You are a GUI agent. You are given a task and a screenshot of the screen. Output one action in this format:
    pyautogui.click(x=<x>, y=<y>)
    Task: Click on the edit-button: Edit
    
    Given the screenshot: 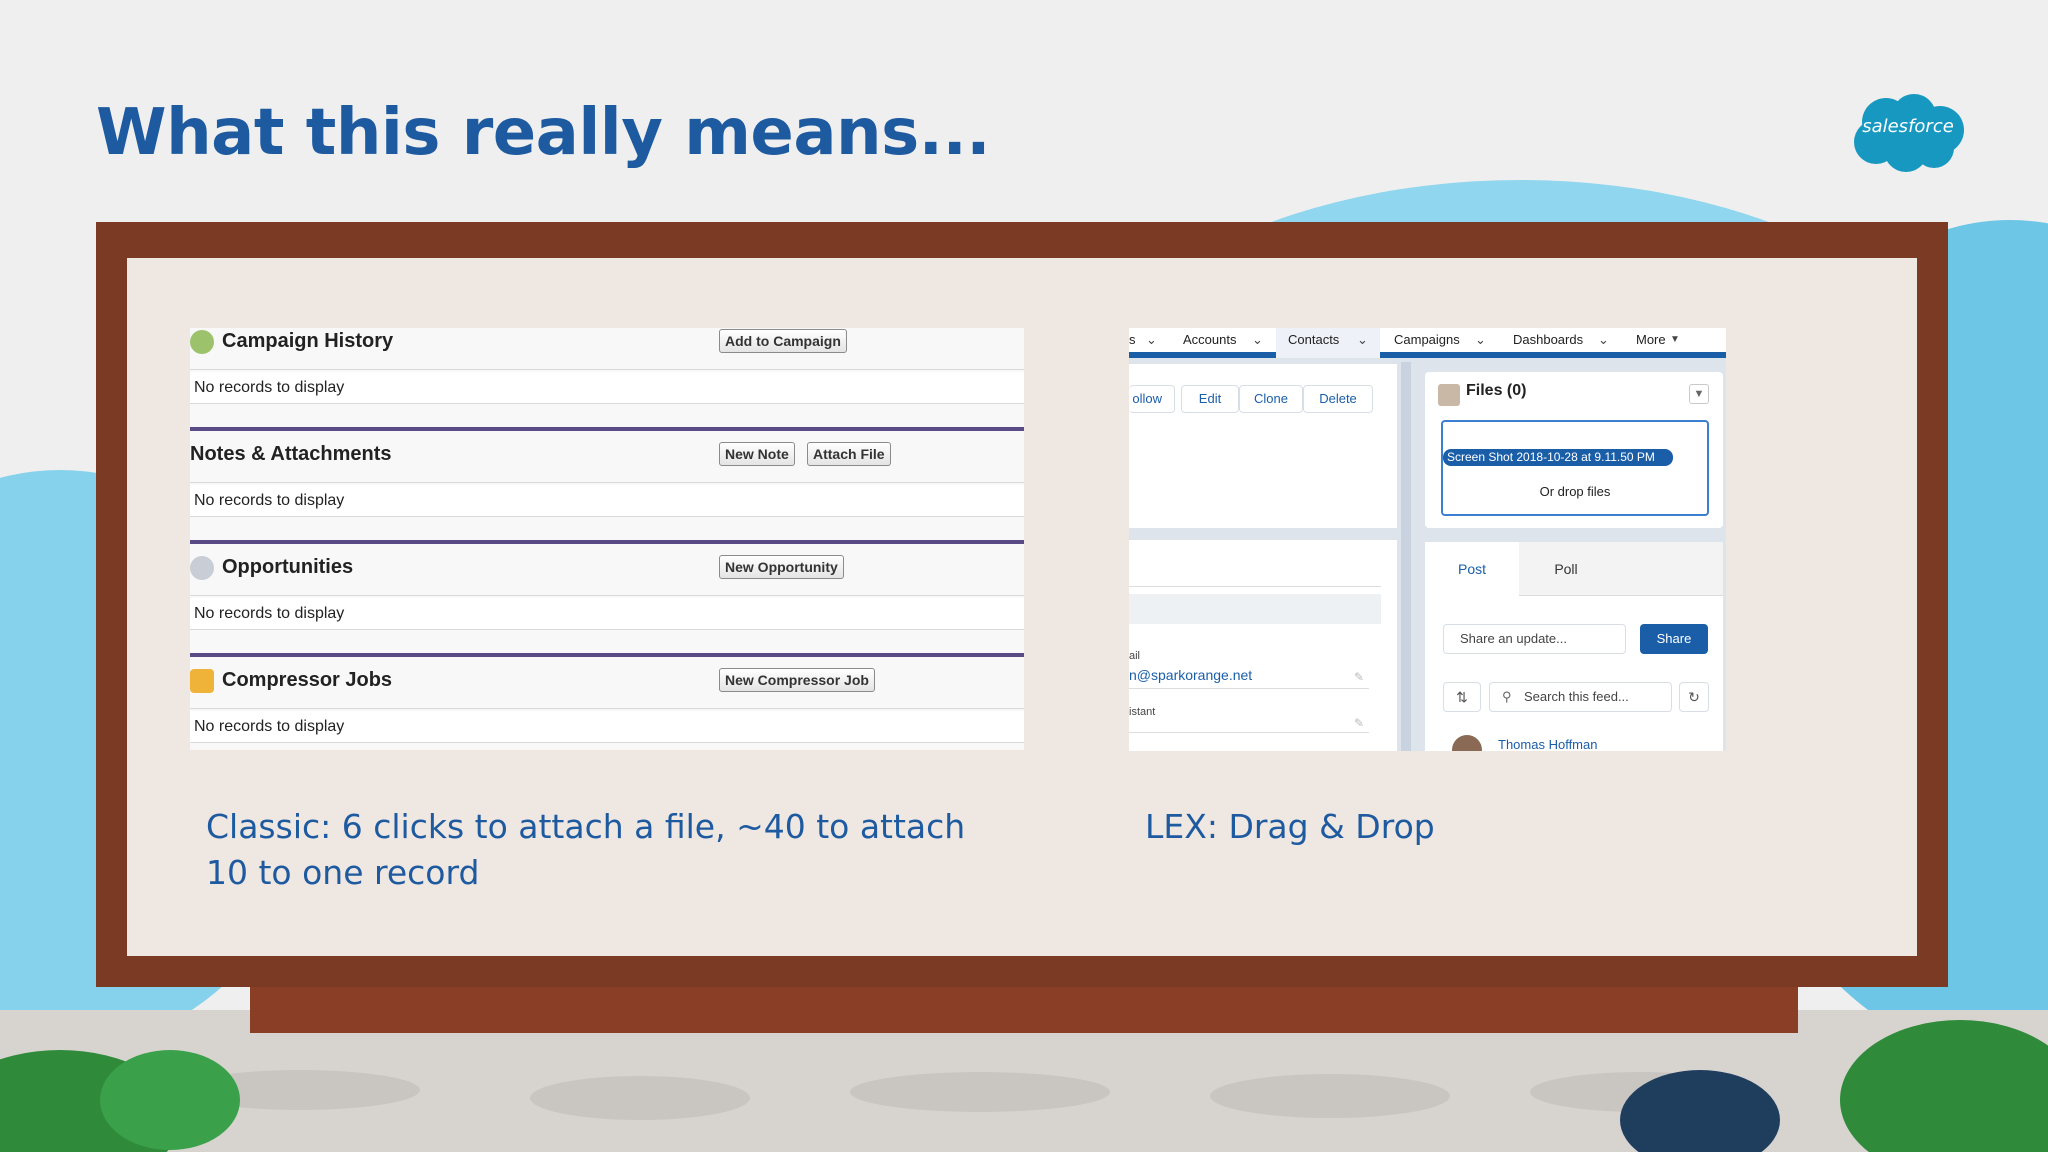 What is the action you would take?
    pyautogui.click(x=1210, y=399)
    